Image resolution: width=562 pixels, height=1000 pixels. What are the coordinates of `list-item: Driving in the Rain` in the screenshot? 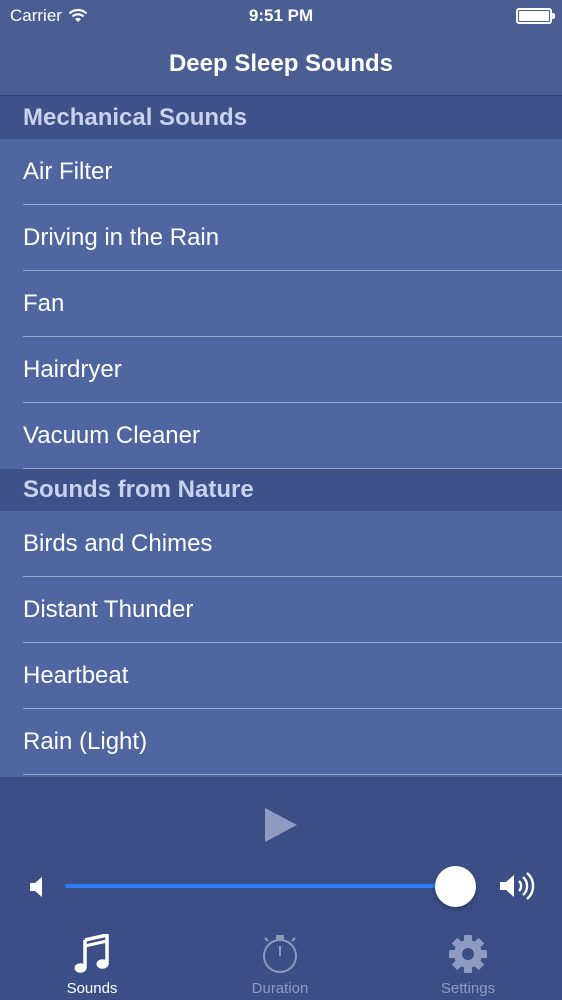 It's located at (281, 238).